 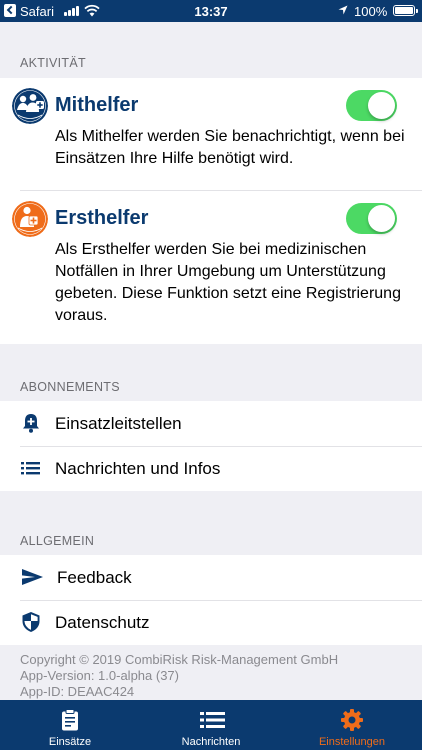 What do you see at coordinates (70, 387) in the screenshot?
I see `section-header-subscriptions: ABONNEMENTS` at bounding box center [70, 387].